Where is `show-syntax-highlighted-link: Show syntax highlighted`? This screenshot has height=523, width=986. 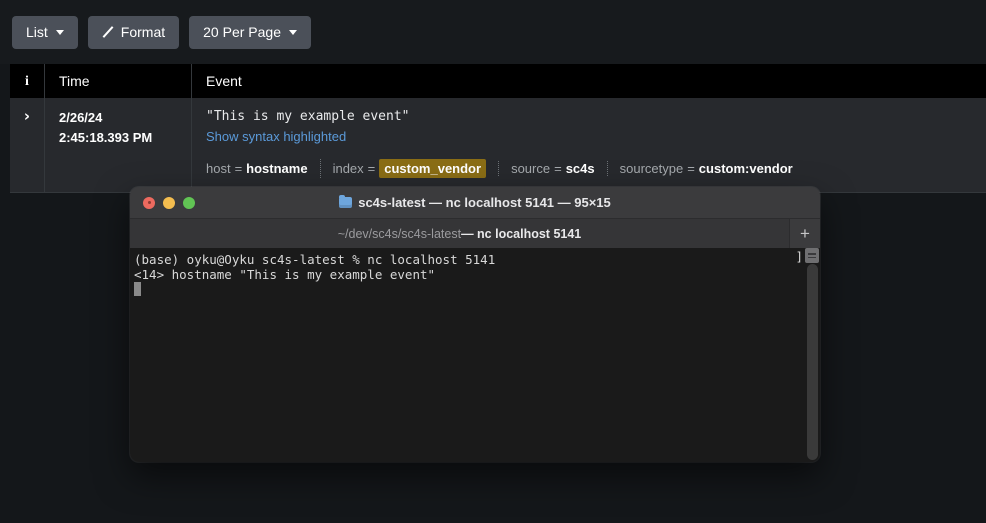
show-syntax-highlighted-link: Show syntax highlighted is located at coordinates (276, 136).